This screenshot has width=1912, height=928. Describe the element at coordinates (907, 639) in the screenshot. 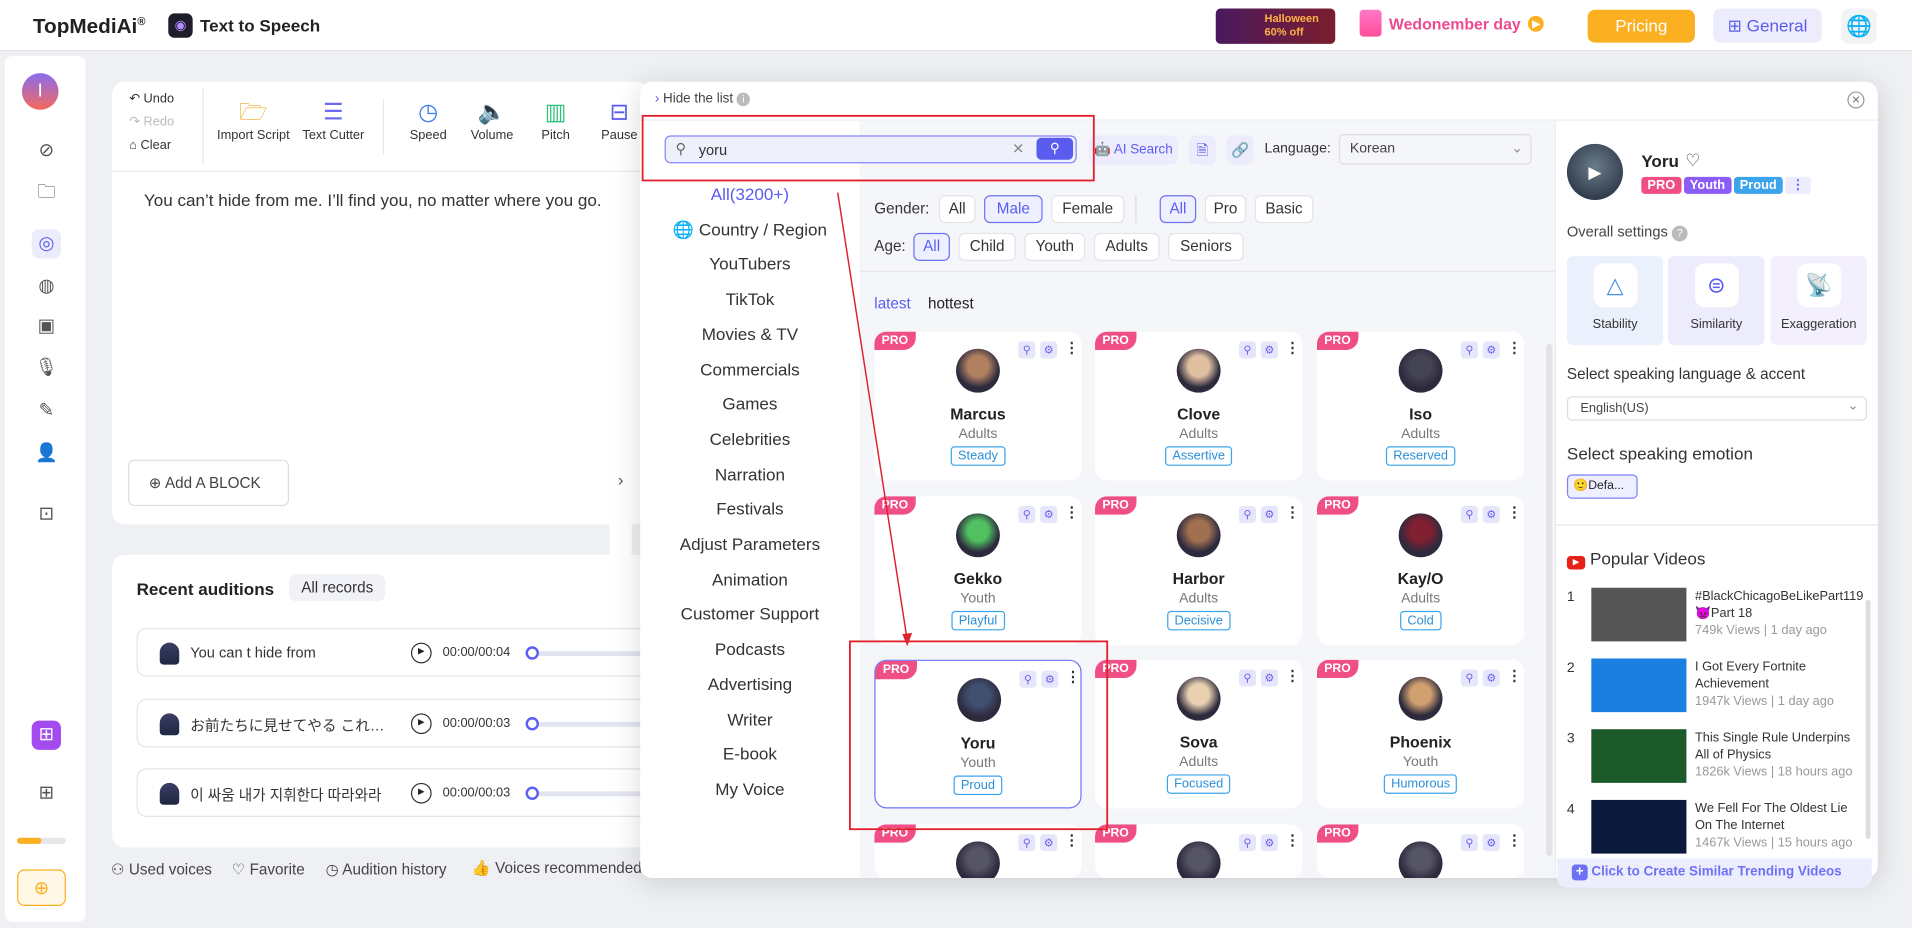

I see `annotation-arrowhead` at that location.